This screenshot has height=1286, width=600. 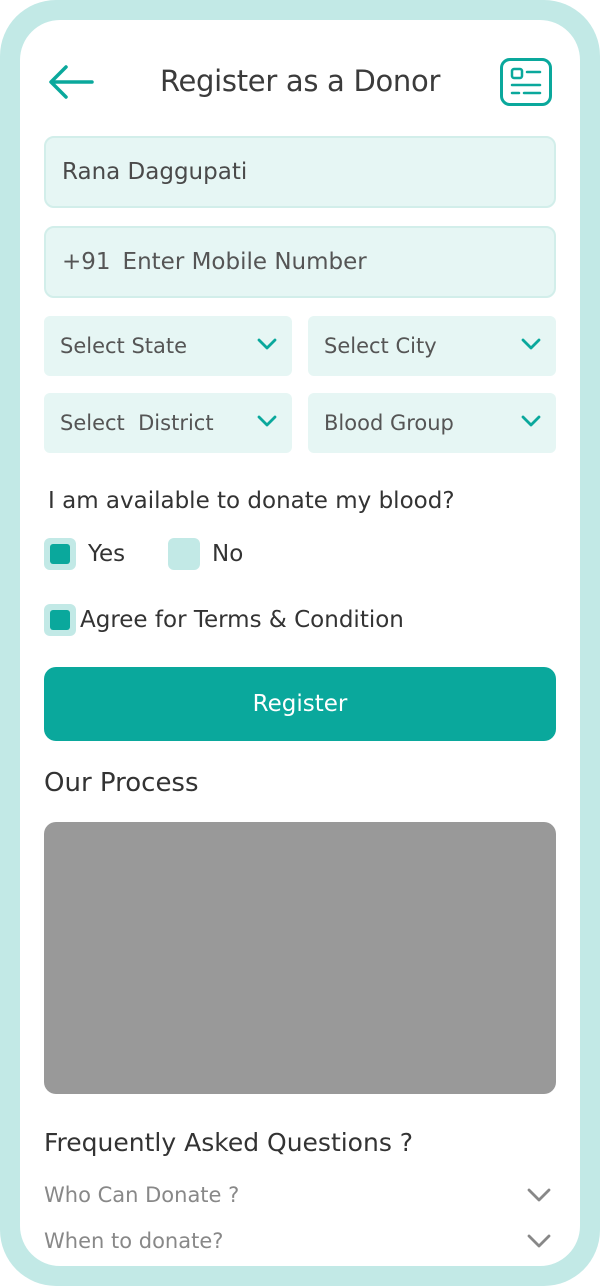 What do you see at coordinates (300, 1241) in the screenshot?
I see `faq-item: When to donate?` at bounding box center [300, 1241].